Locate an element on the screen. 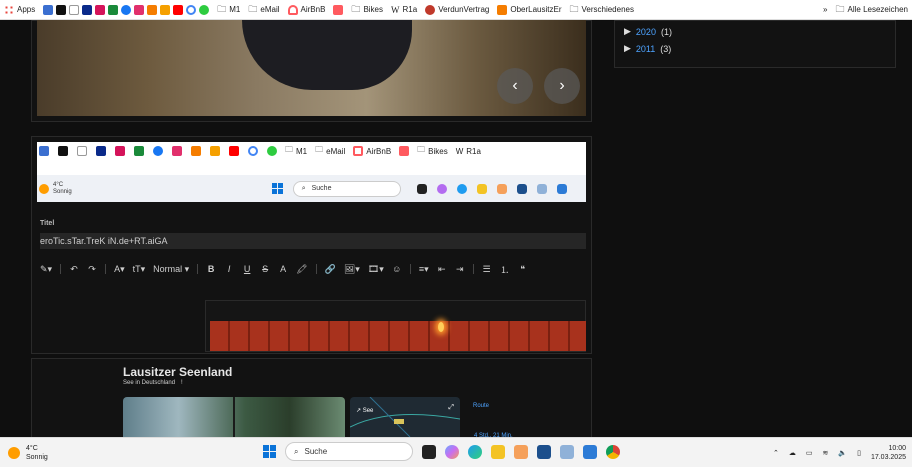 The width and height of the screenshot is (912, 467). link-icon: 🔗 is located at coordinates (330, 269).